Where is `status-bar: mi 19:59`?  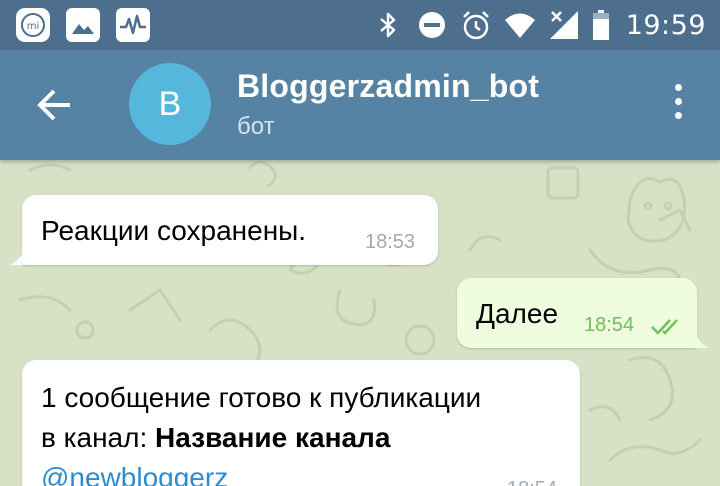
status-bar: mi 19:59 is located at coordinates (360, 25).